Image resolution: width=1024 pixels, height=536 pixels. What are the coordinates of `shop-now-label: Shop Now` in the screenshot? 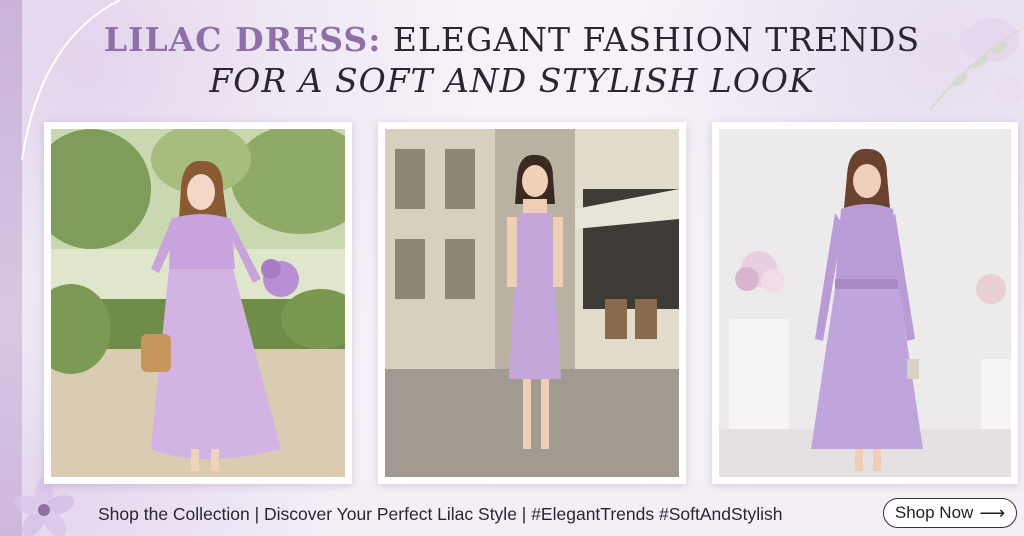 It's located at (934, 512).